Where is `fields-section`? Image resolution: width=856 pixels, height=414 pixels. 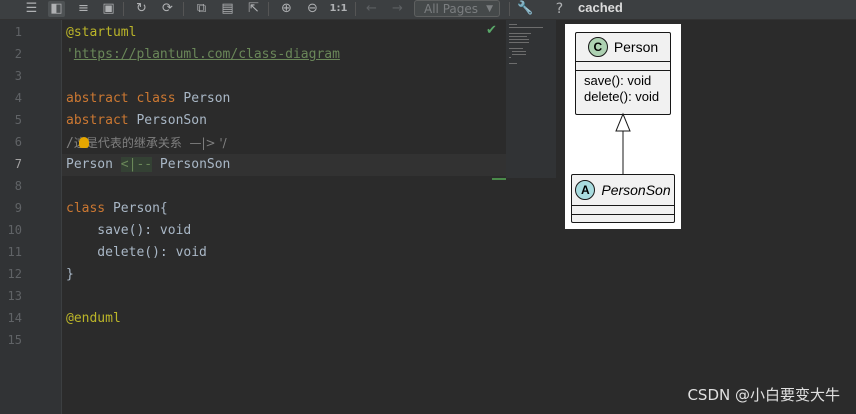 fields-section is located at coordinates (623, 210).